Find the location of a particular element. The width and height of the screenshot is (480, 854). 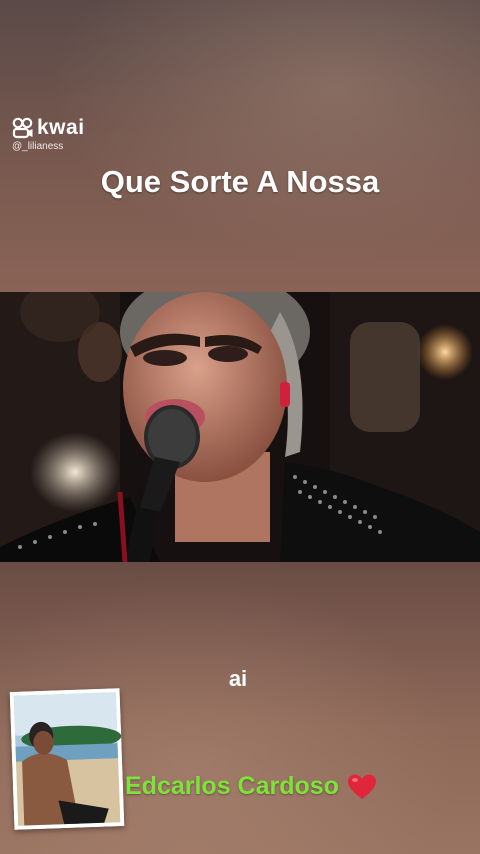

kwai-logo-icon is located at coordinates (22, 128).